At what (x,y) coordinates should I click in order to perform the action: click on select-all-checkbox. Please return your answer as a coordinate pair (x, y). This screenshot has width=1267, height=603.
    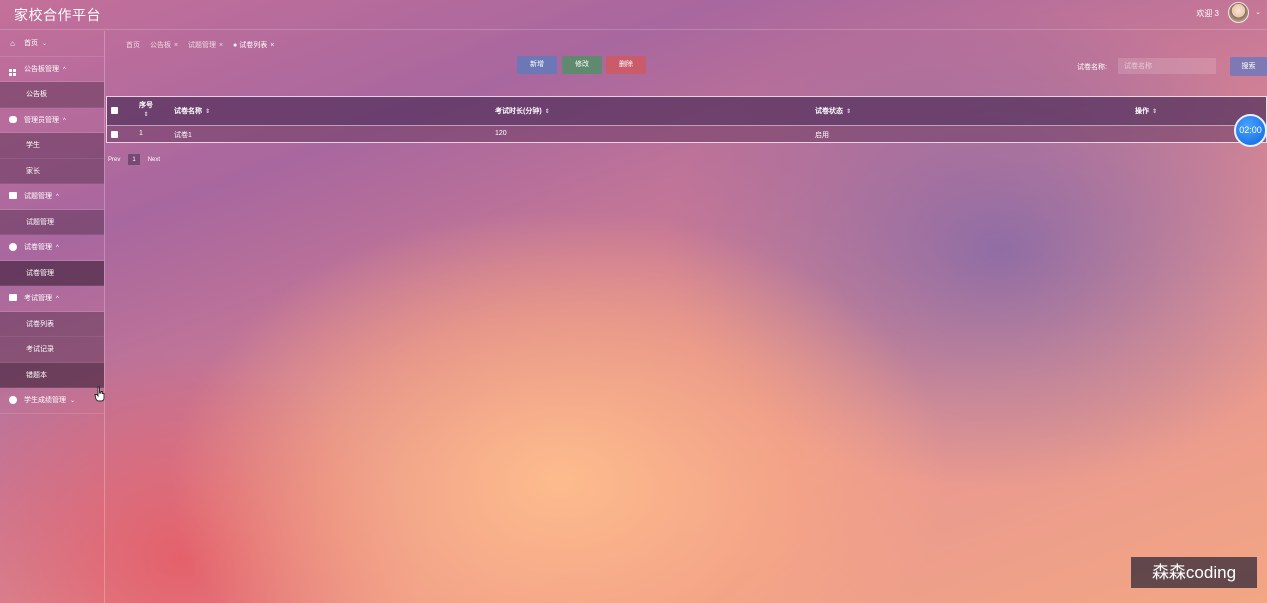
    Looking at the image, I should click on (114, 110).